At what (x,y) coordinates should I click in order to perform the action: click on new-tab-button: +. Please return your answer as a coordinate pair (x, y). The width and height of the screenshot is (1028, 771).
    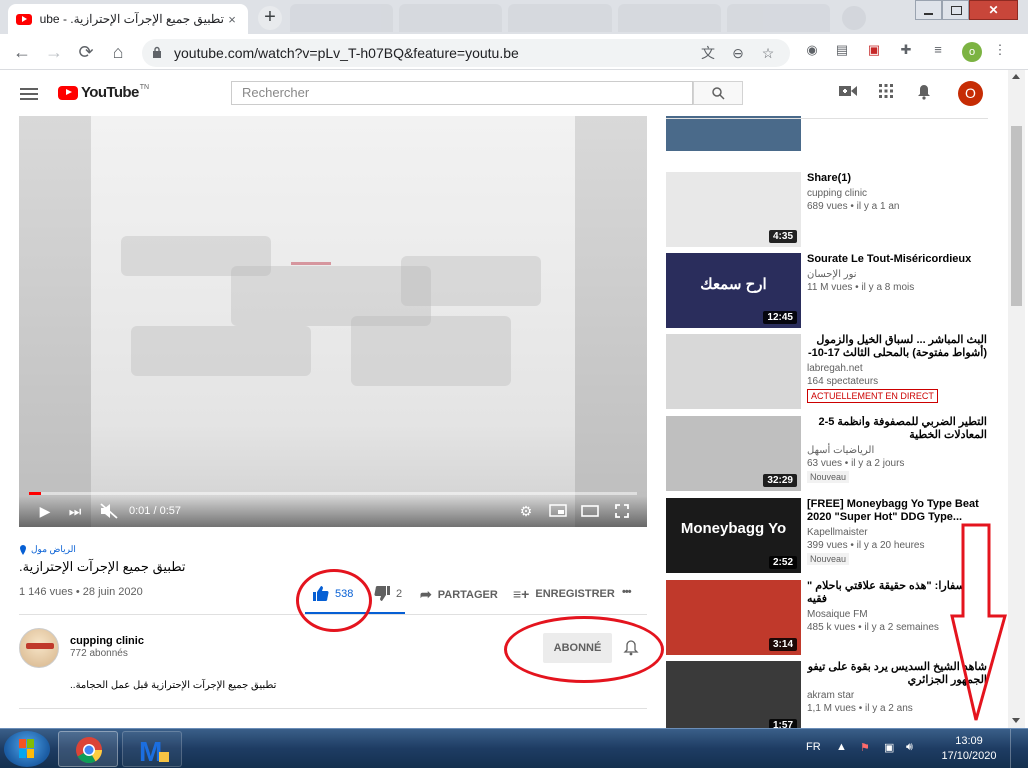
    Looking at the image, I should click on (270, 18).